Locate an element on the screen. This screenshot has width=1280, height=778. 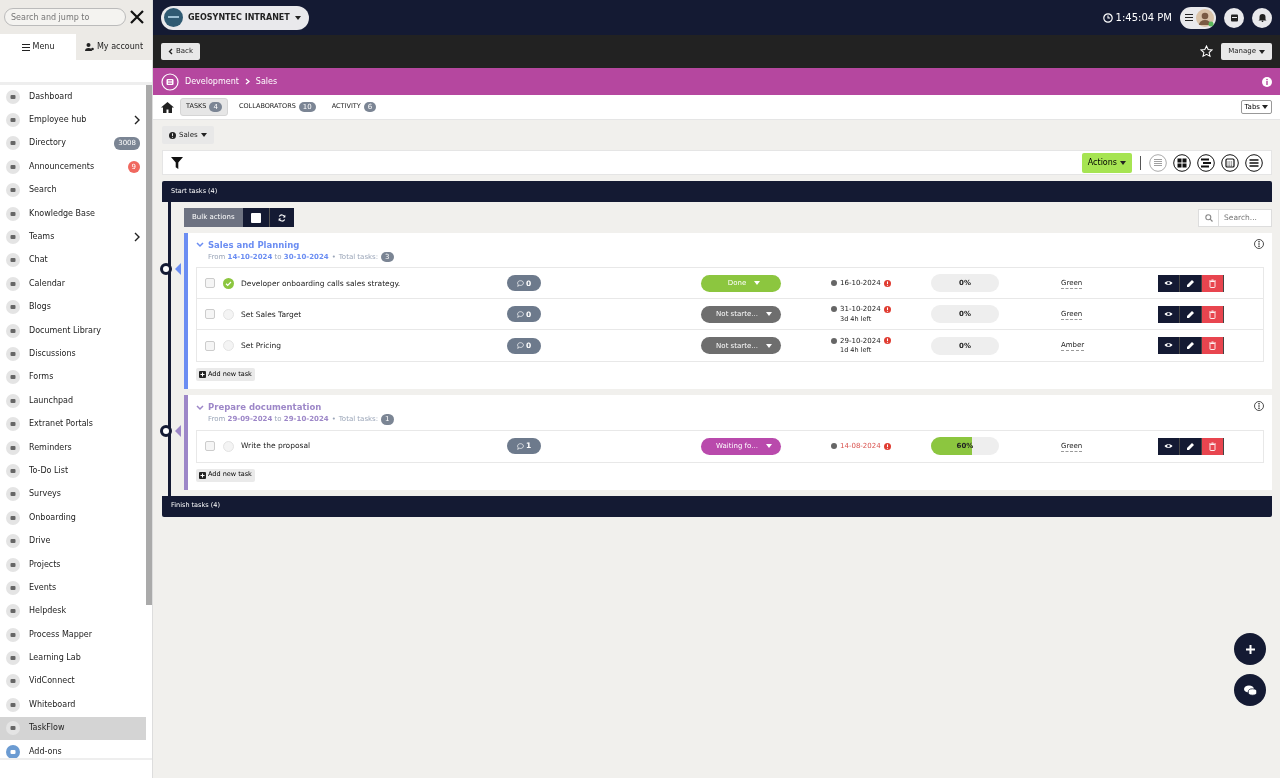
check-circle-icon is located at coordinates (228, 283).